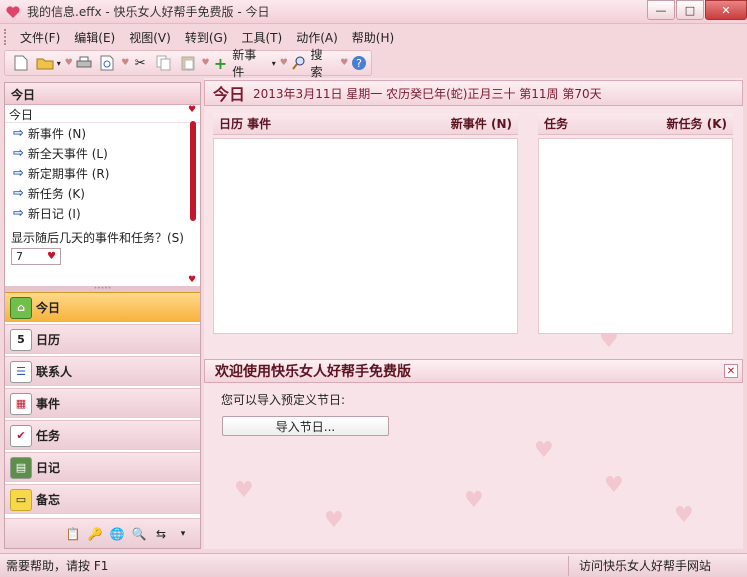 This screenshot has width=747, height=577. Describe the element at coordinates (140, 63) in the screenshot. I see `cut-icon: ✂` at that location.